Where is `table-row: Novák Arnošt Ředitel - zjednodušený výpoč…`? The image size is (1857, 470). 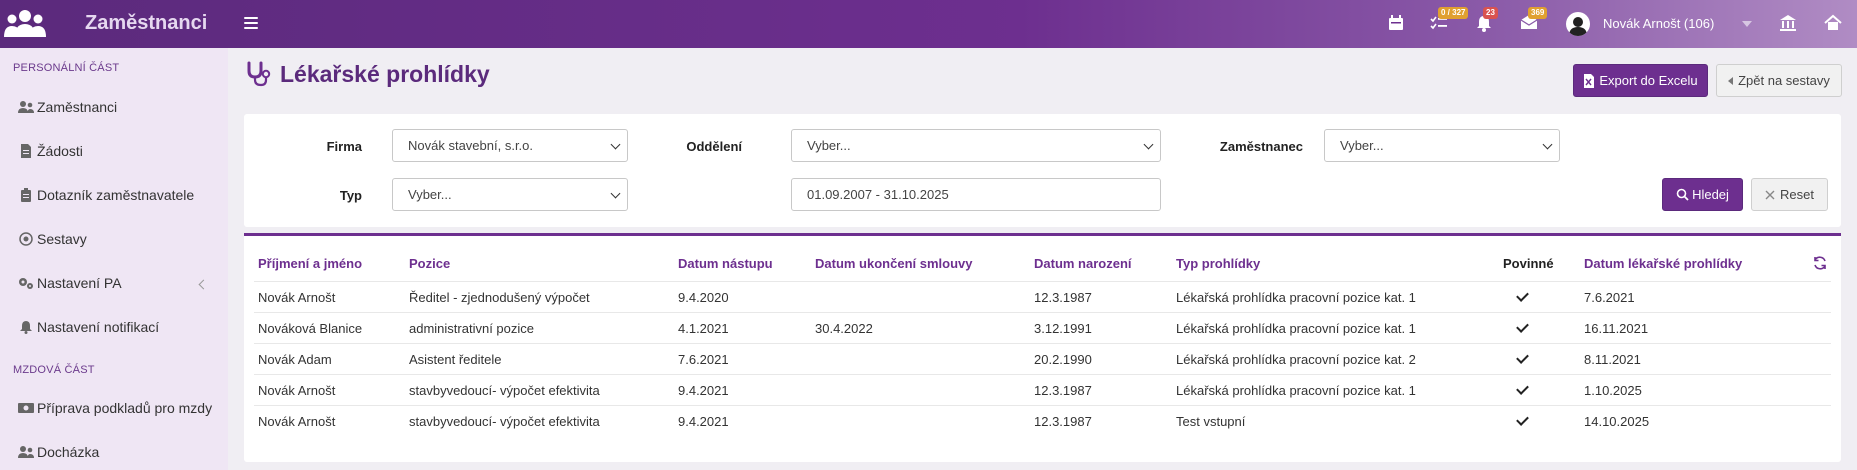
table-row: Novák Arnošt Ředitel - zjednodušený výpoč… is located at coordinates (1042, 296).